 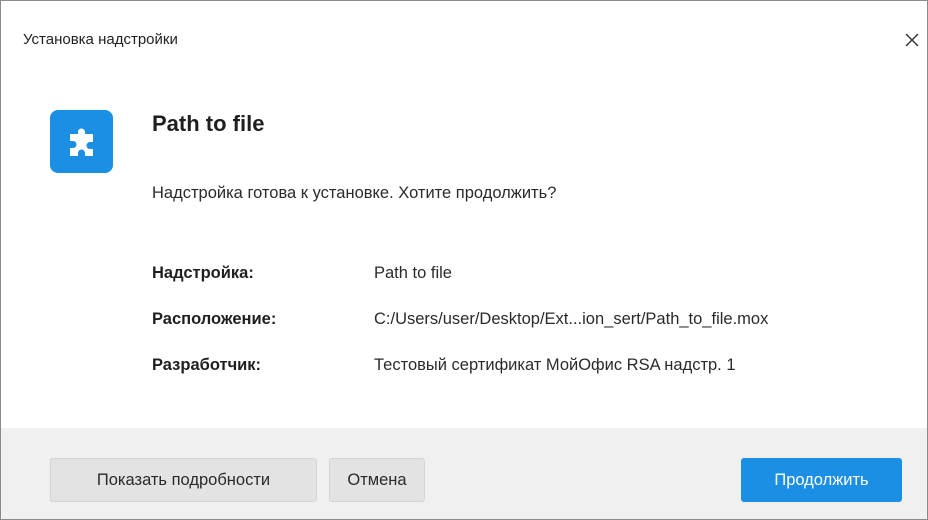 I want to click on puzzle-piece-icon, so click(x=81, y=142).